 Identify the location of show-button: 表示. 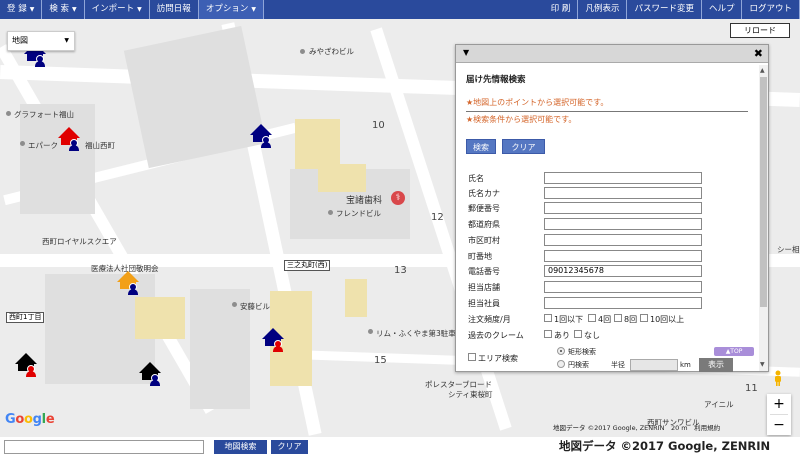
(716, 365).